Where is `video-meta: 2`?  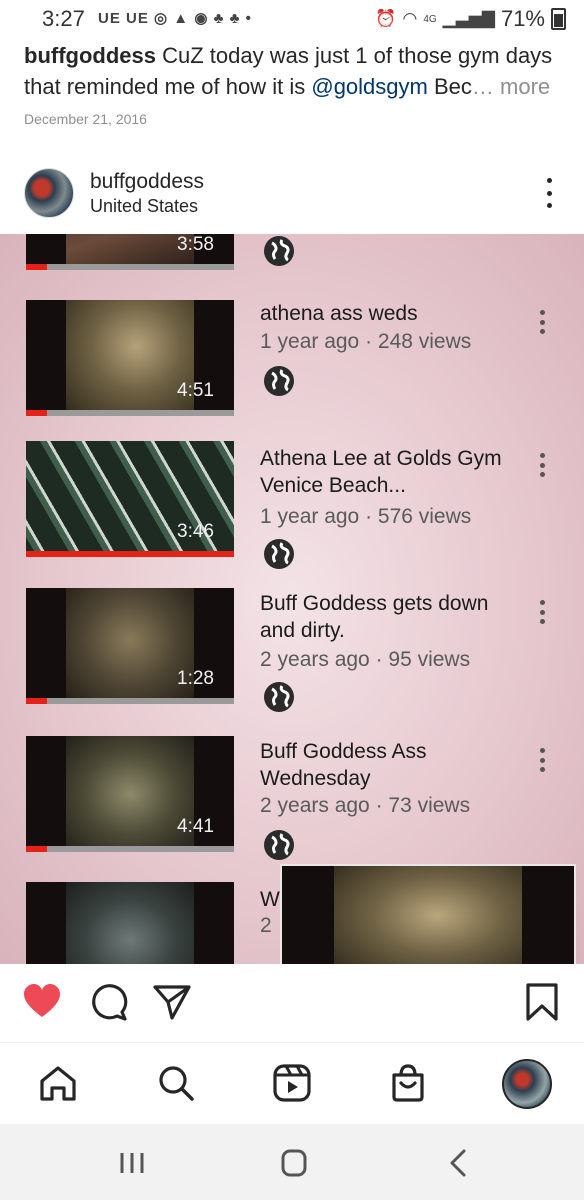 video-meta: 2 is located at coordinates (266, 925).